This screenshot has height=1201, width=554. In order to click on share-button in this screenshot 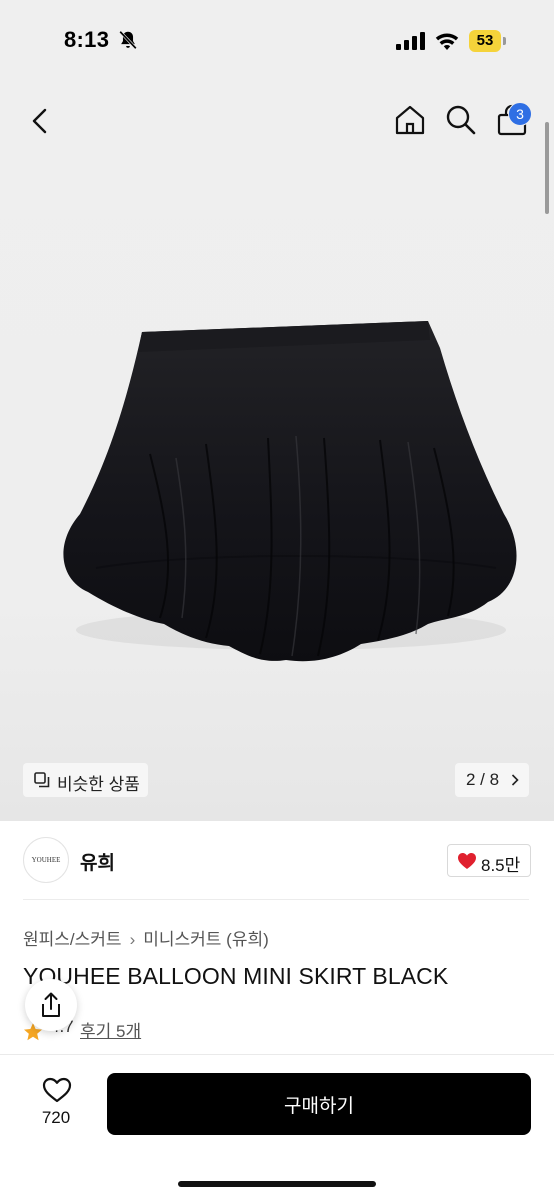, I will do `click(51, 1005)`.